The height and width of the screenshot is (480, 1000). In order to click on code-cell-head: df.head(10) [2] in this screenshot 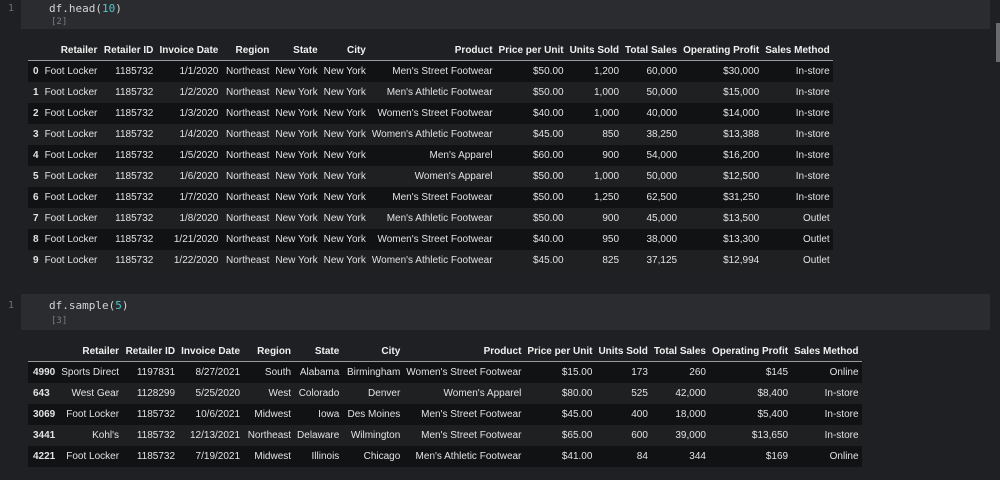, I will do `click(505, 14)`.